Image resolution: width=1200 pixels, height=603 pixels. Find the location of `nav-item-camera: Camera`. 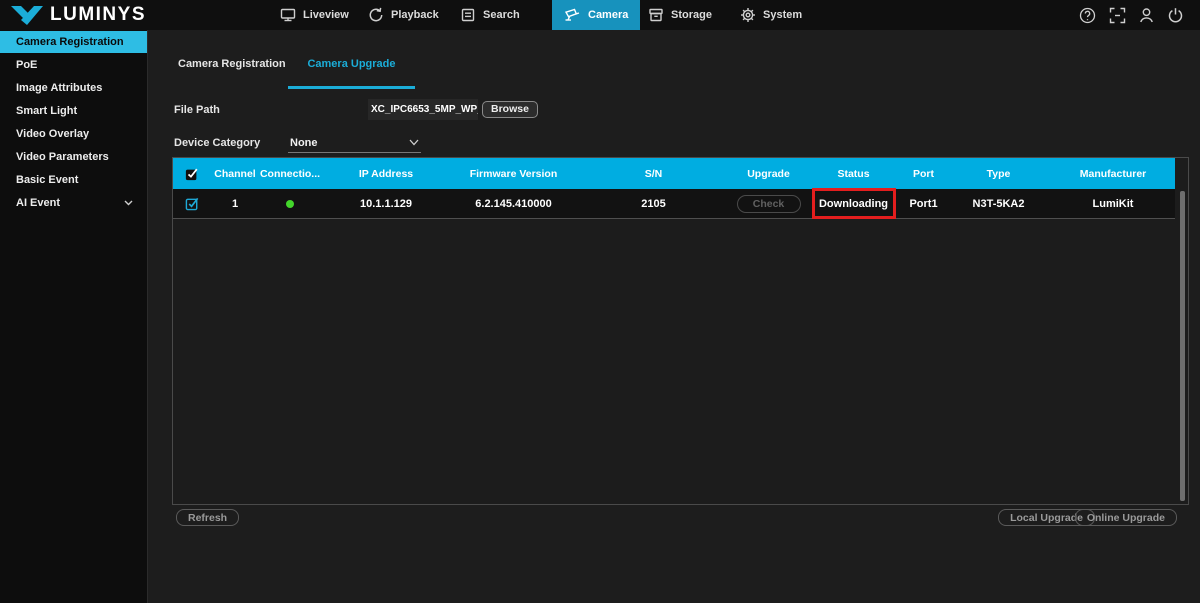

nav-item-camera: Camera is located at coordinates (596, 15).